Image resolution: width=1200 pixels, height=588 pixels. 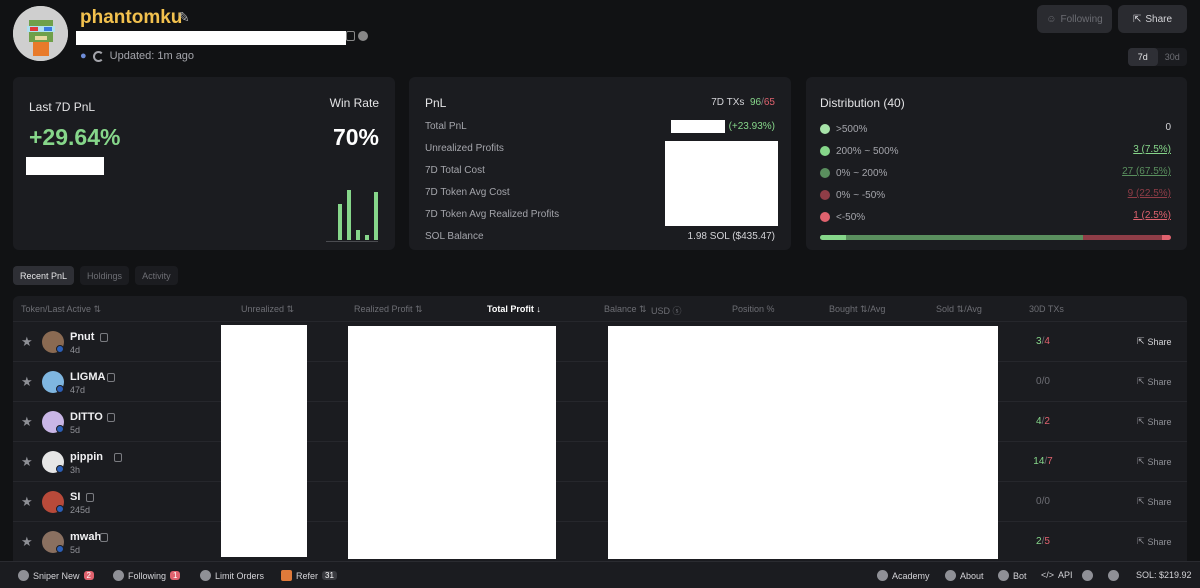 What do you see at coordinates (964, 575) in the screenshot?
I see `about-link: About` at bounding box center [964, 575].